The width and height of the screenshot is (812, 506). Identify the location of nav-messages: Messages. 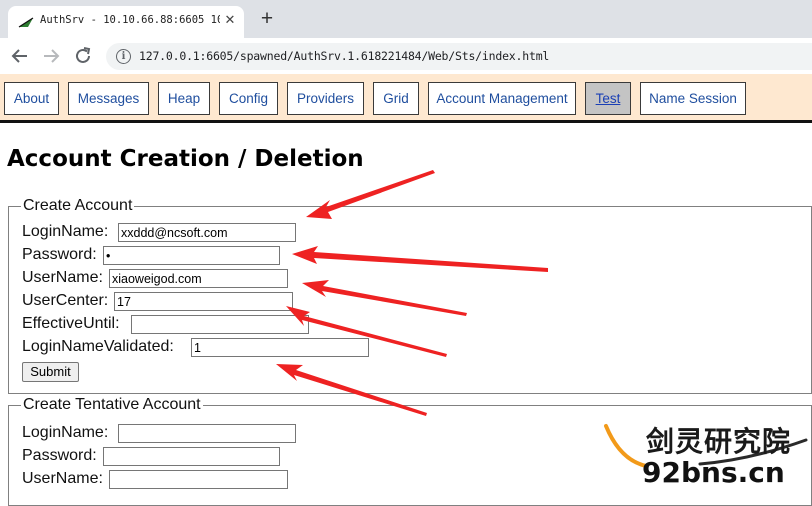
(108, 98).